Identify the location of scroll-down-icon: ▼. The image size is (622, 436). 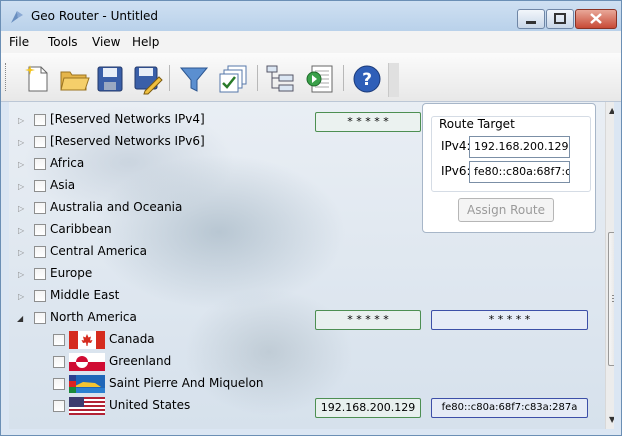
(611, 419).